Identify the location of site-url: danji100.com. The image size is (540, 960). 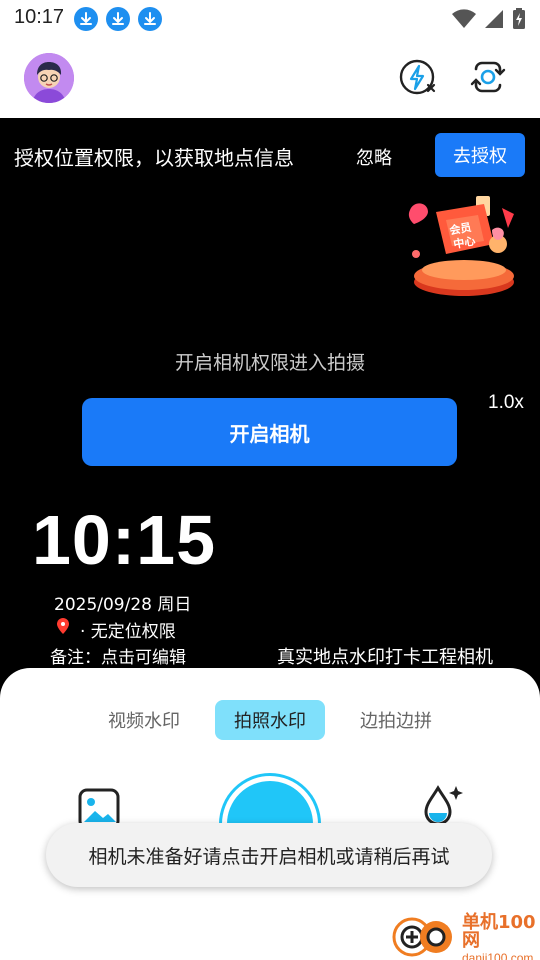
(498, 955).